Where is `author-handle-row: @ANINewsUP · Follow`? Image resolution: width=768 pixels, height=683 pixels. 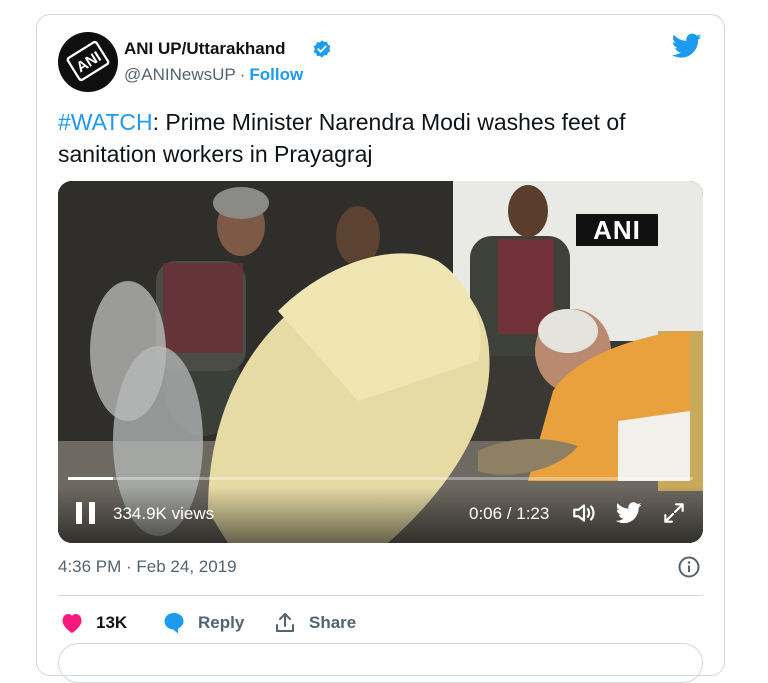
author-handle-row: @ANINewsUP · Follow is located at coordinates (213, 75).